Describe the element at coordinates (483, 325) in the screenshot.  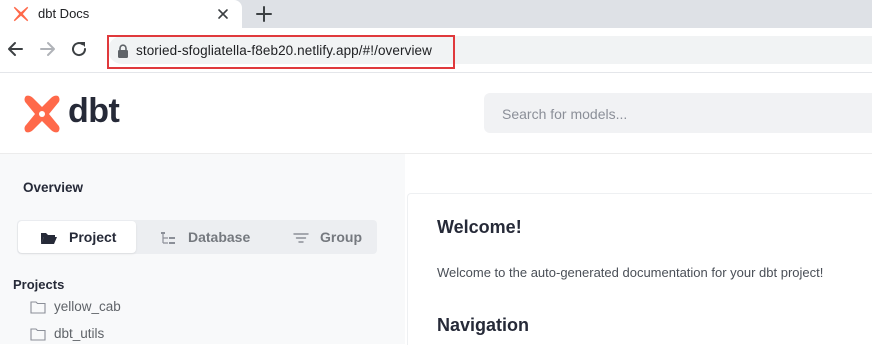
I see `navigation-heading: Navigation` at that location.